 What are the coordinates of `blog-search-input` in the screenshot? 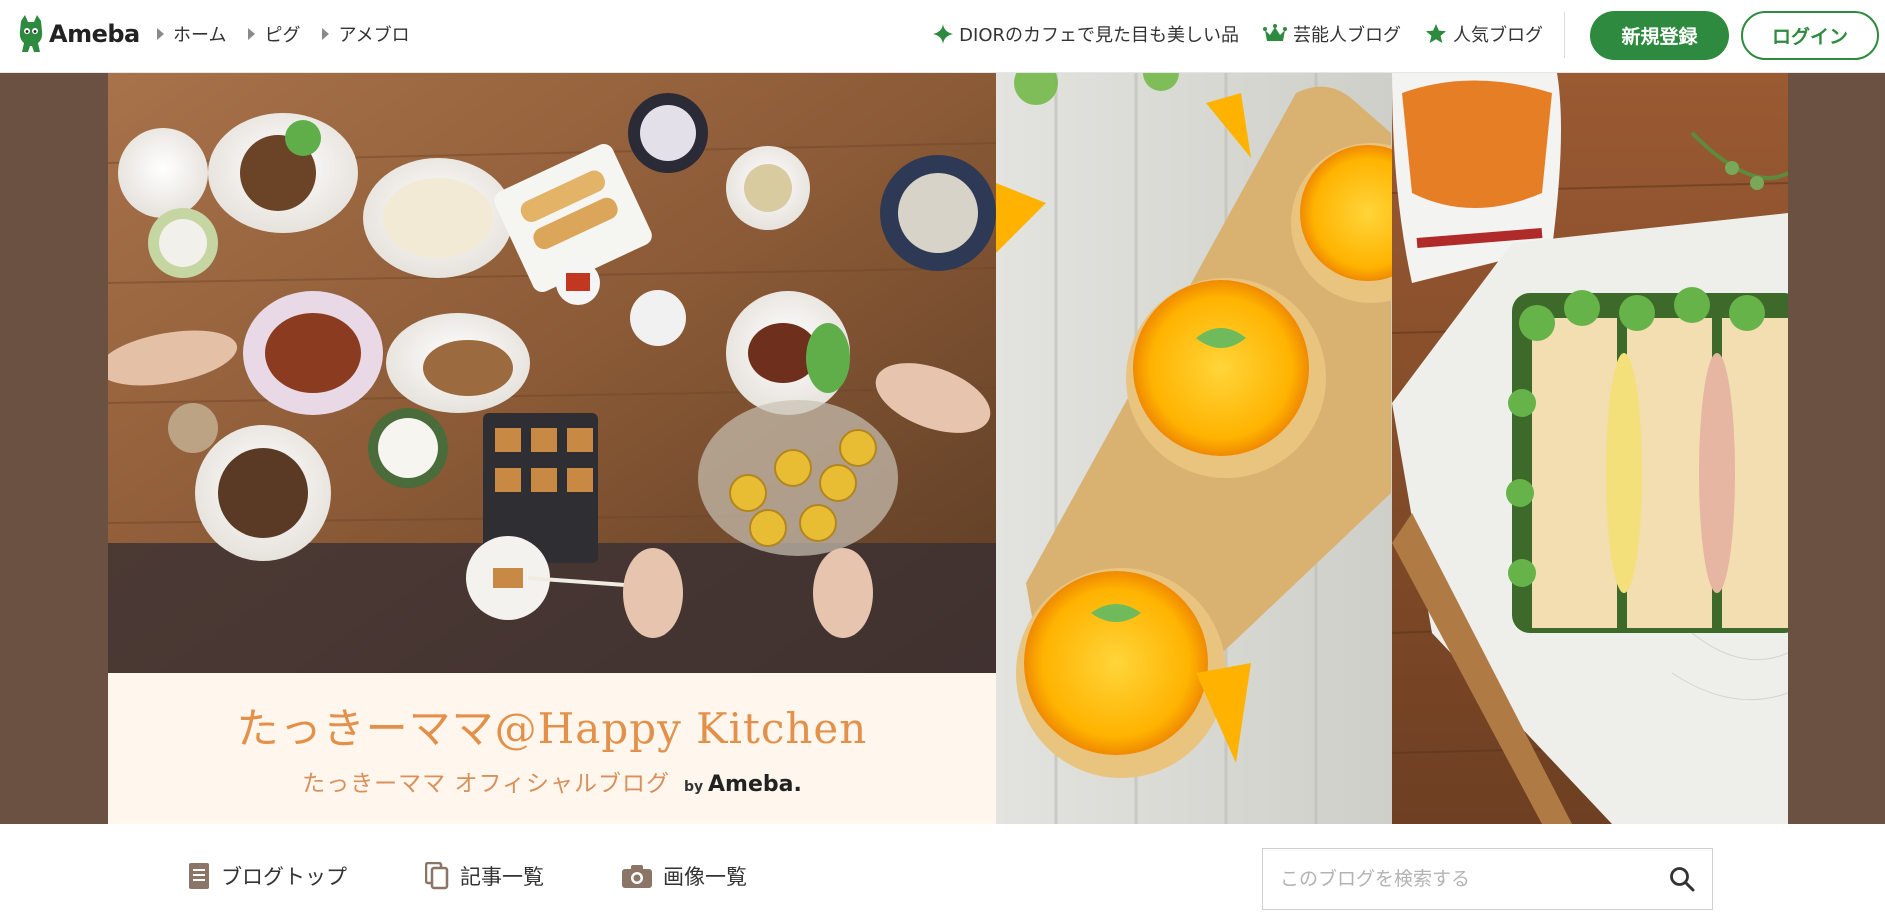 It's located at (1457, 879).